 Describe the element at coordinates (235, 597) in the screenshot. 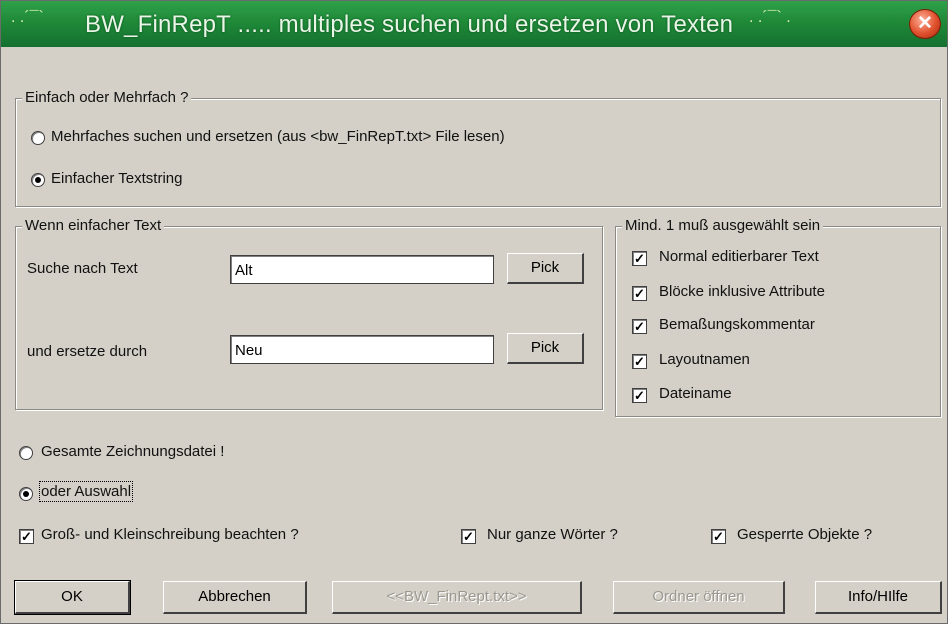

I see `cancel-button: Abbrechen` at that location.